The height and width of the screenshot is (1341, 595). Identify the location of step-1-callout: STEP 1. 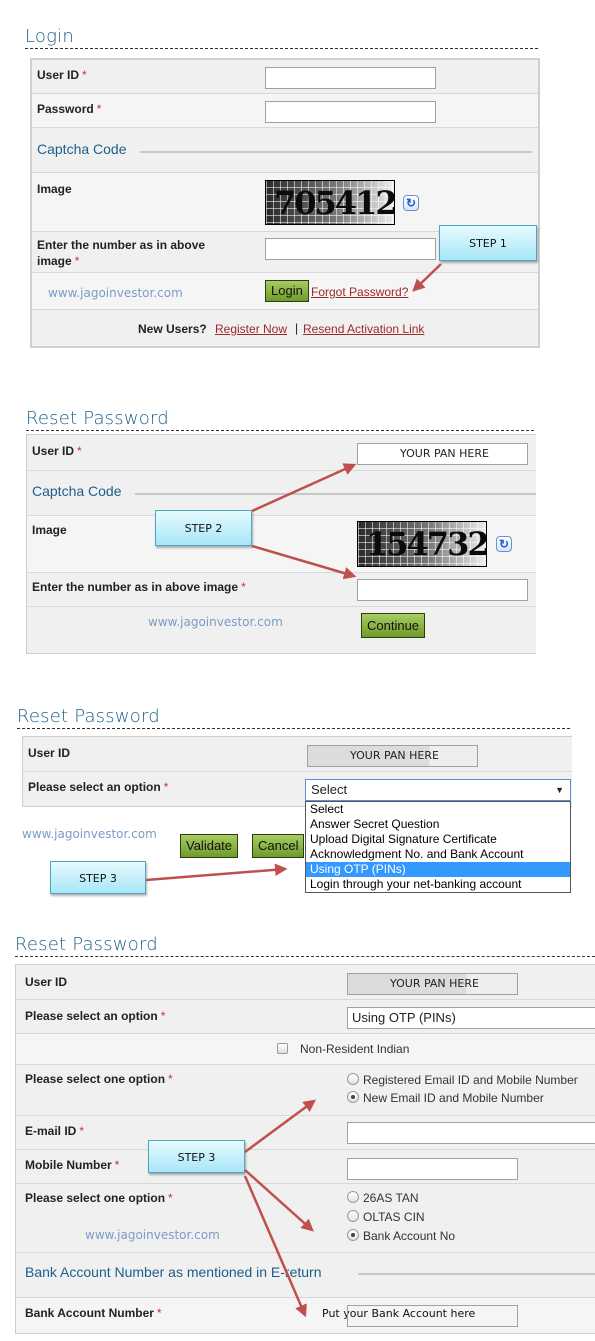
(488, 243).